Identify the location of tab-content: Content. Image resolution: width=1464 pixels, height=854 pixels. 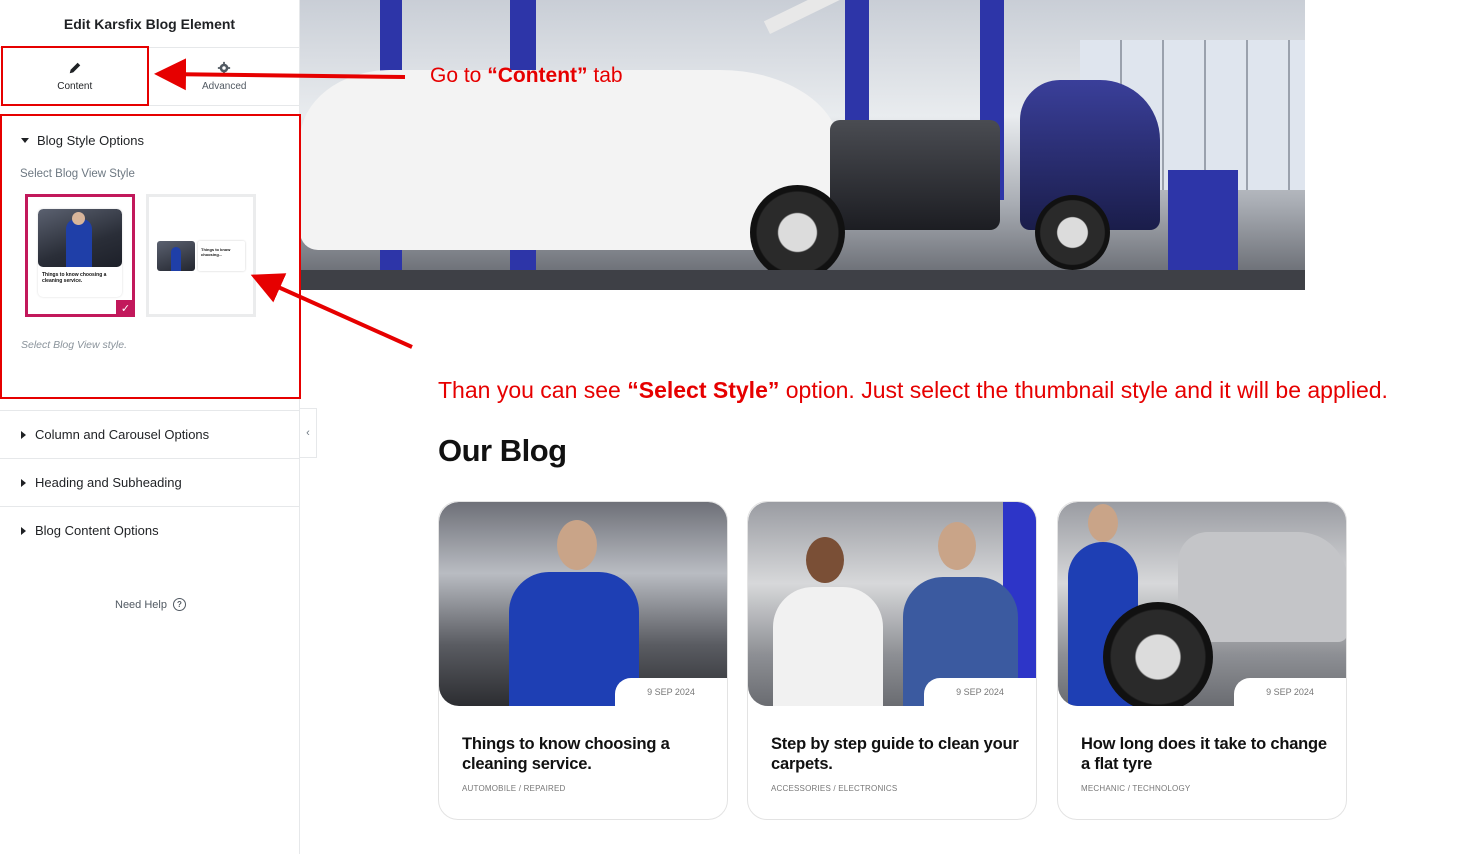
(75, 76).